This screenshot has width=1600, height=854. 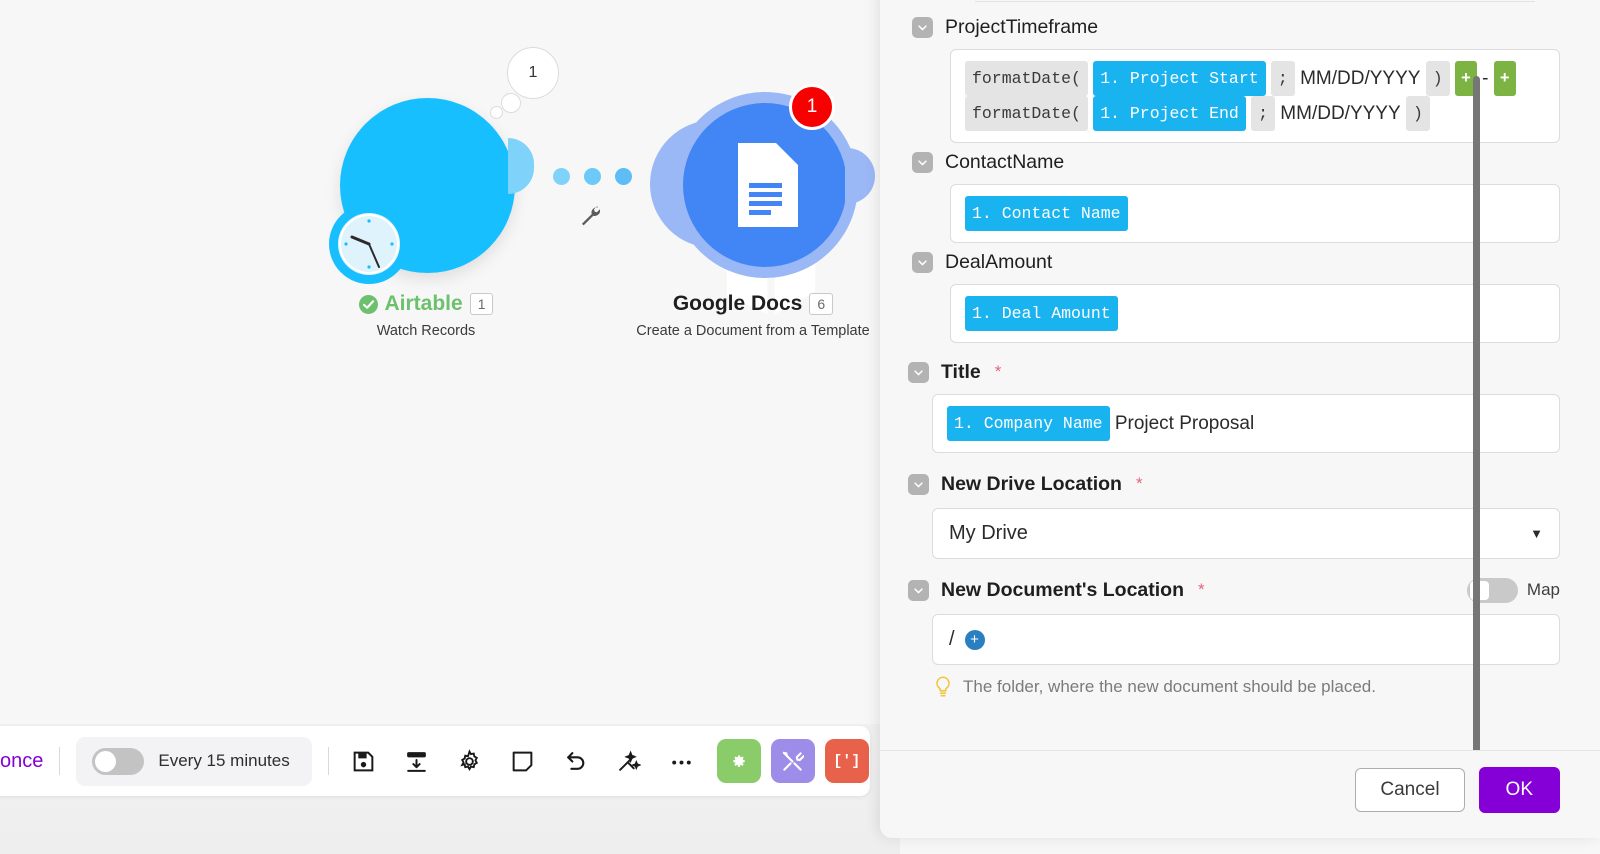 I want to click on field-label: ProjectTimeframe, so click(x=1022, y=26).